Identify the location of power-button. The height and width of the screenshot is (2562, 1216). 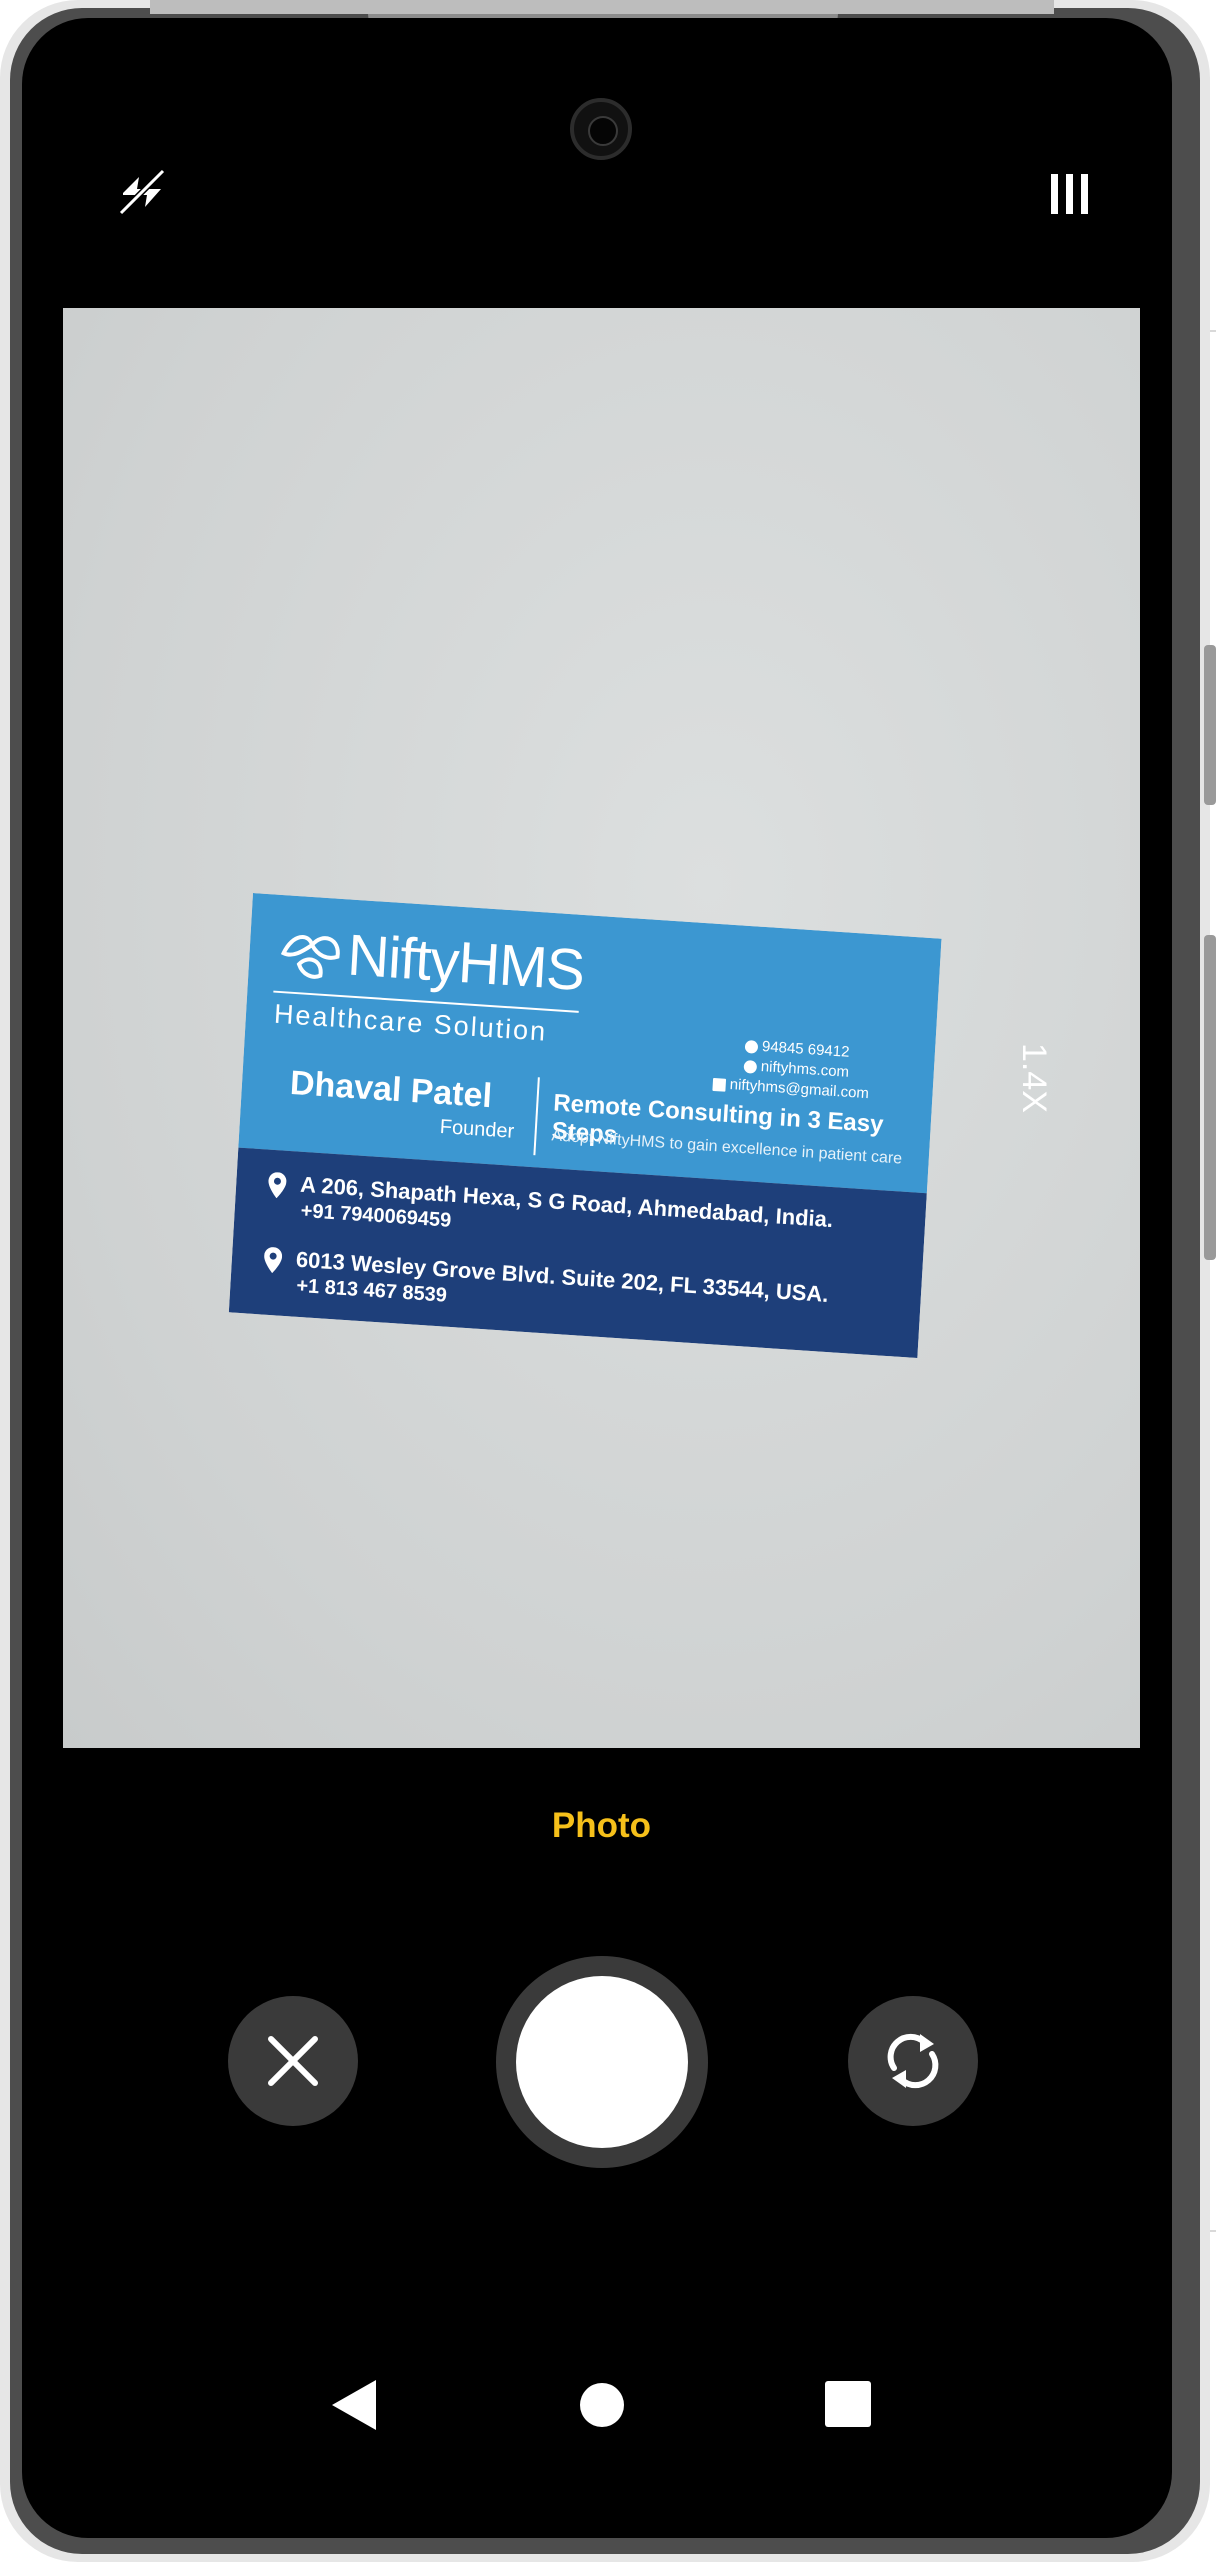
(1210, 1097).